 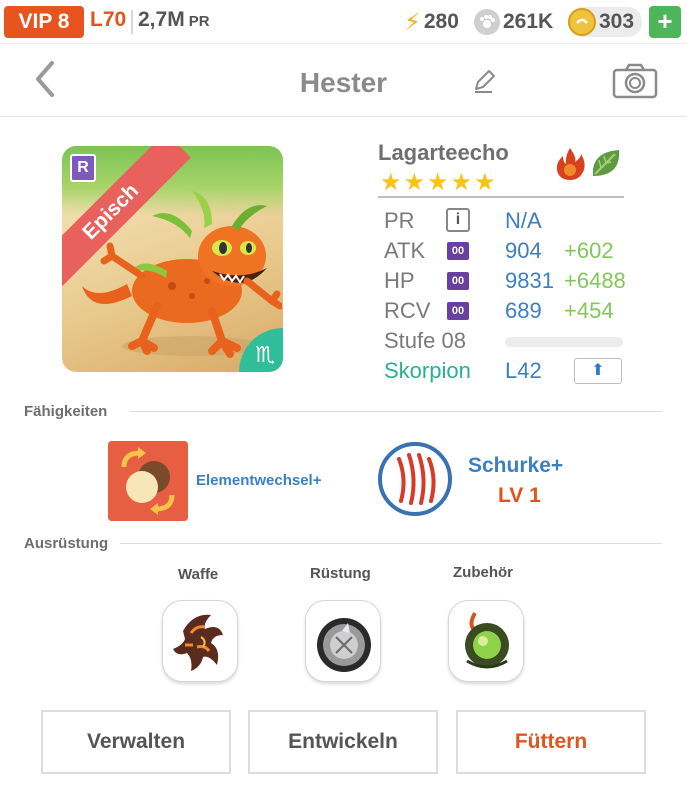 What do you see at coordinates (407, 310) in the screenshot?
I see `stat-label-rcv: RCV` at bounding box center [407, 310].